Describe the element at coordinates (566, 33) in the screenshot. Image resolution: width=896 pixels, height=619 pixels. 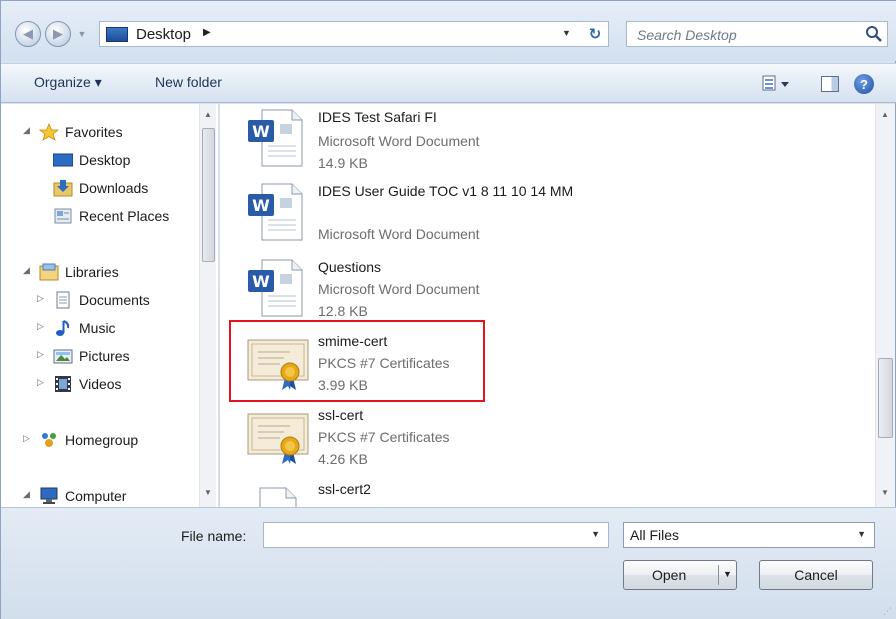
I see `address-dropdown-icon: ▼` at that location.